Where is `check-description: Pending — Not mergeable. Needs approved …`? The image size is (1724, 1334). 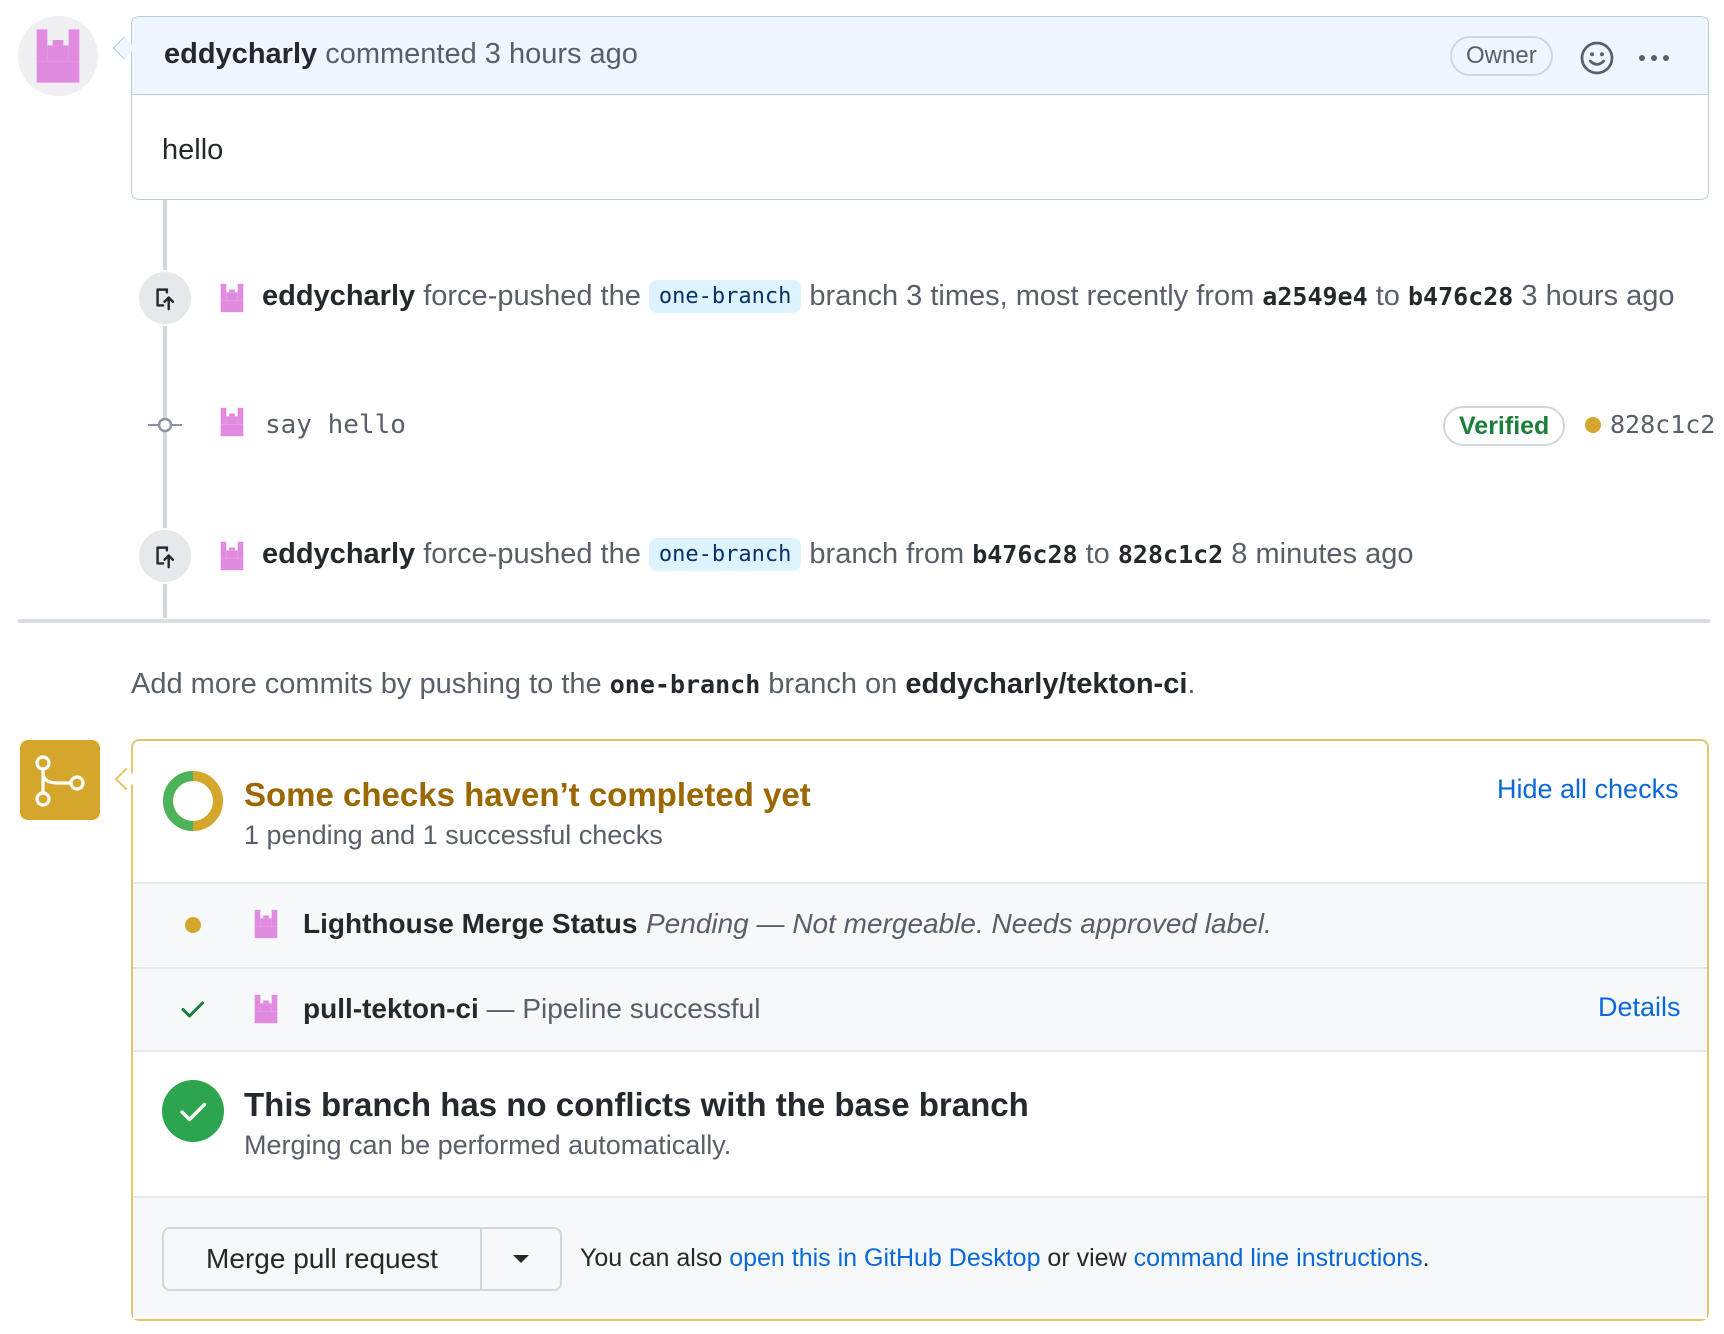 check-description: Pending — Not mergeable. Needs approved … is located at coordinates (959, 923).